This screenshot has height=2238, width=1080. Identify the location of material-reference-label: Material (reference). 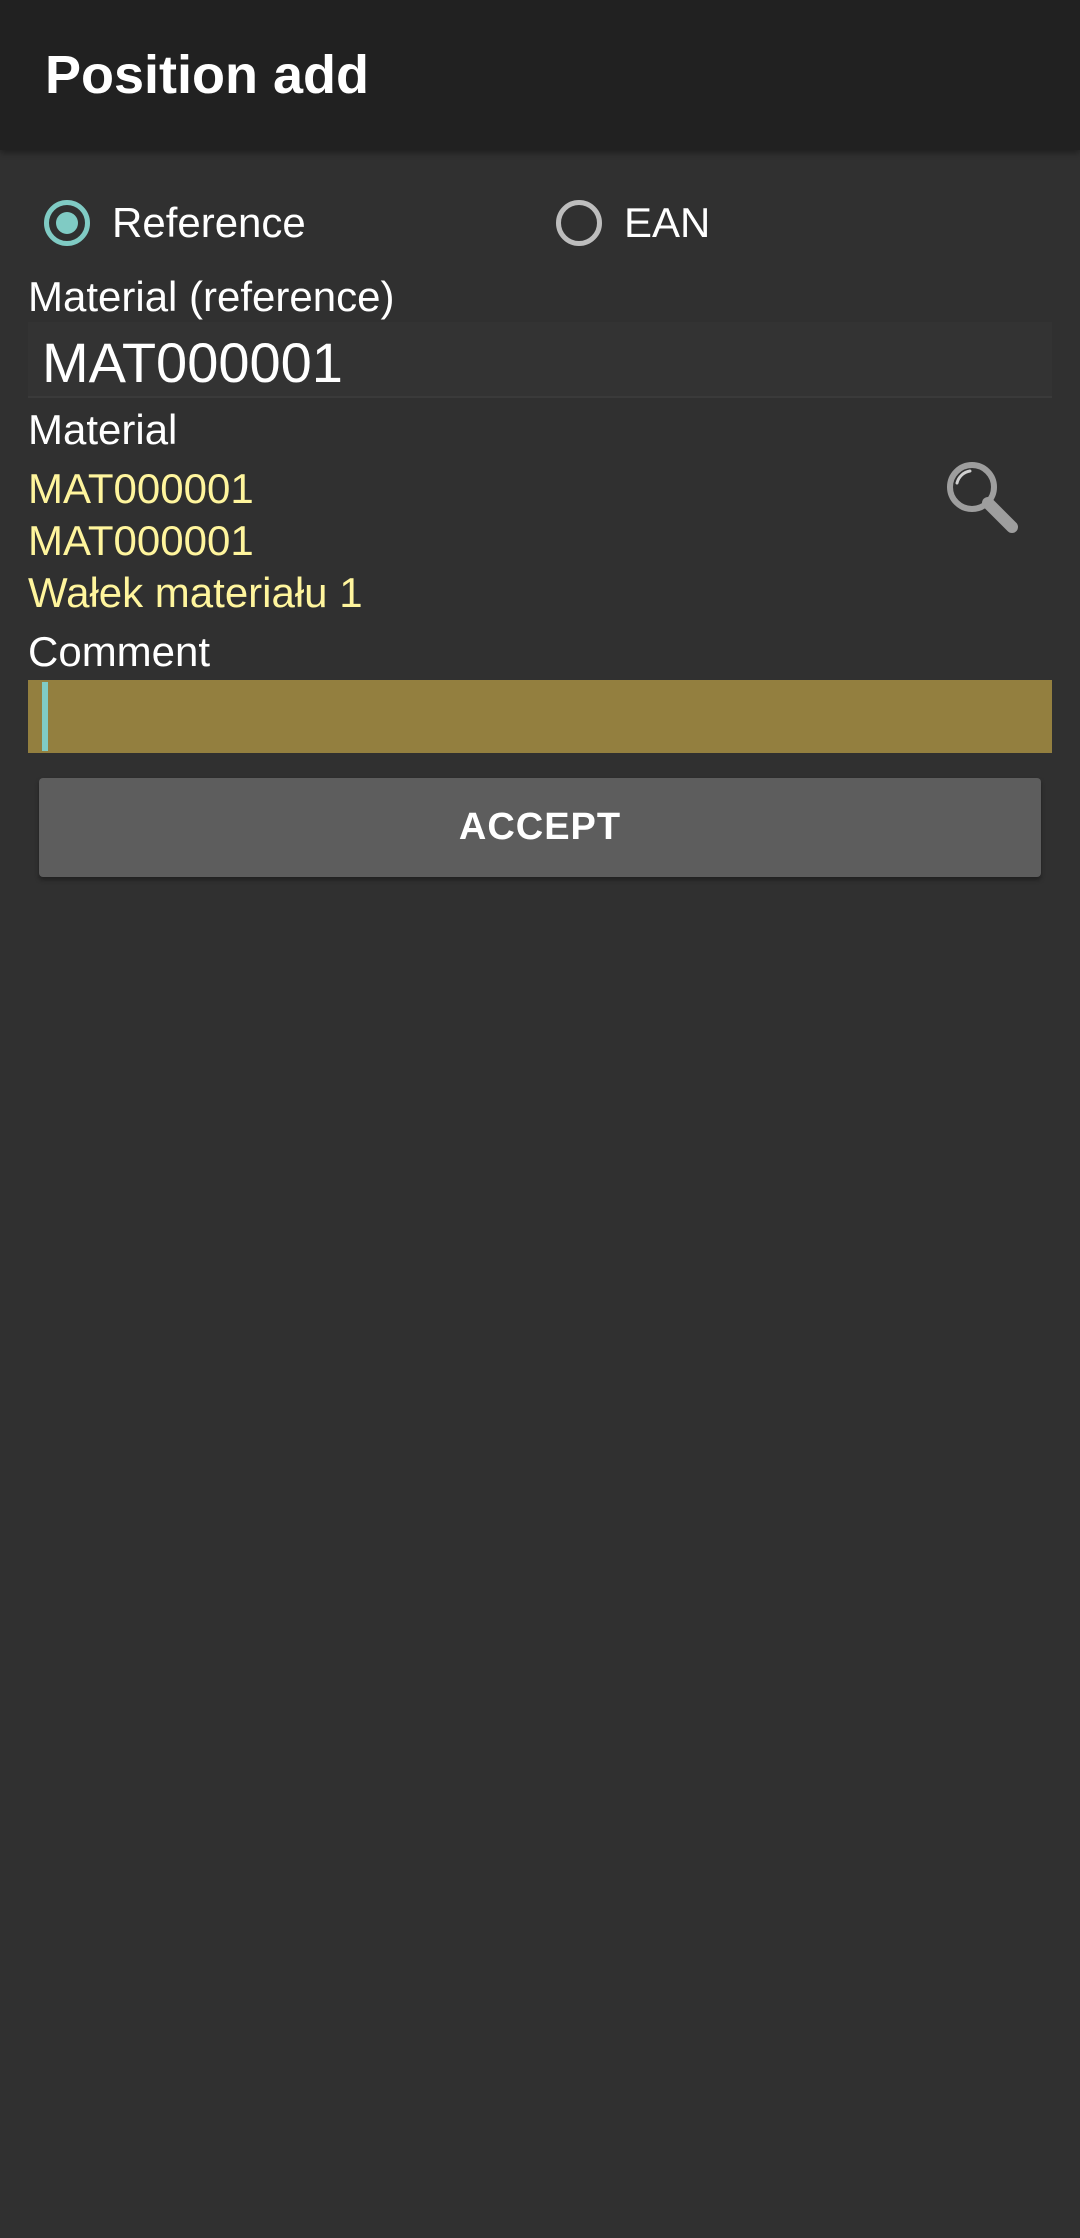
(211, 296).